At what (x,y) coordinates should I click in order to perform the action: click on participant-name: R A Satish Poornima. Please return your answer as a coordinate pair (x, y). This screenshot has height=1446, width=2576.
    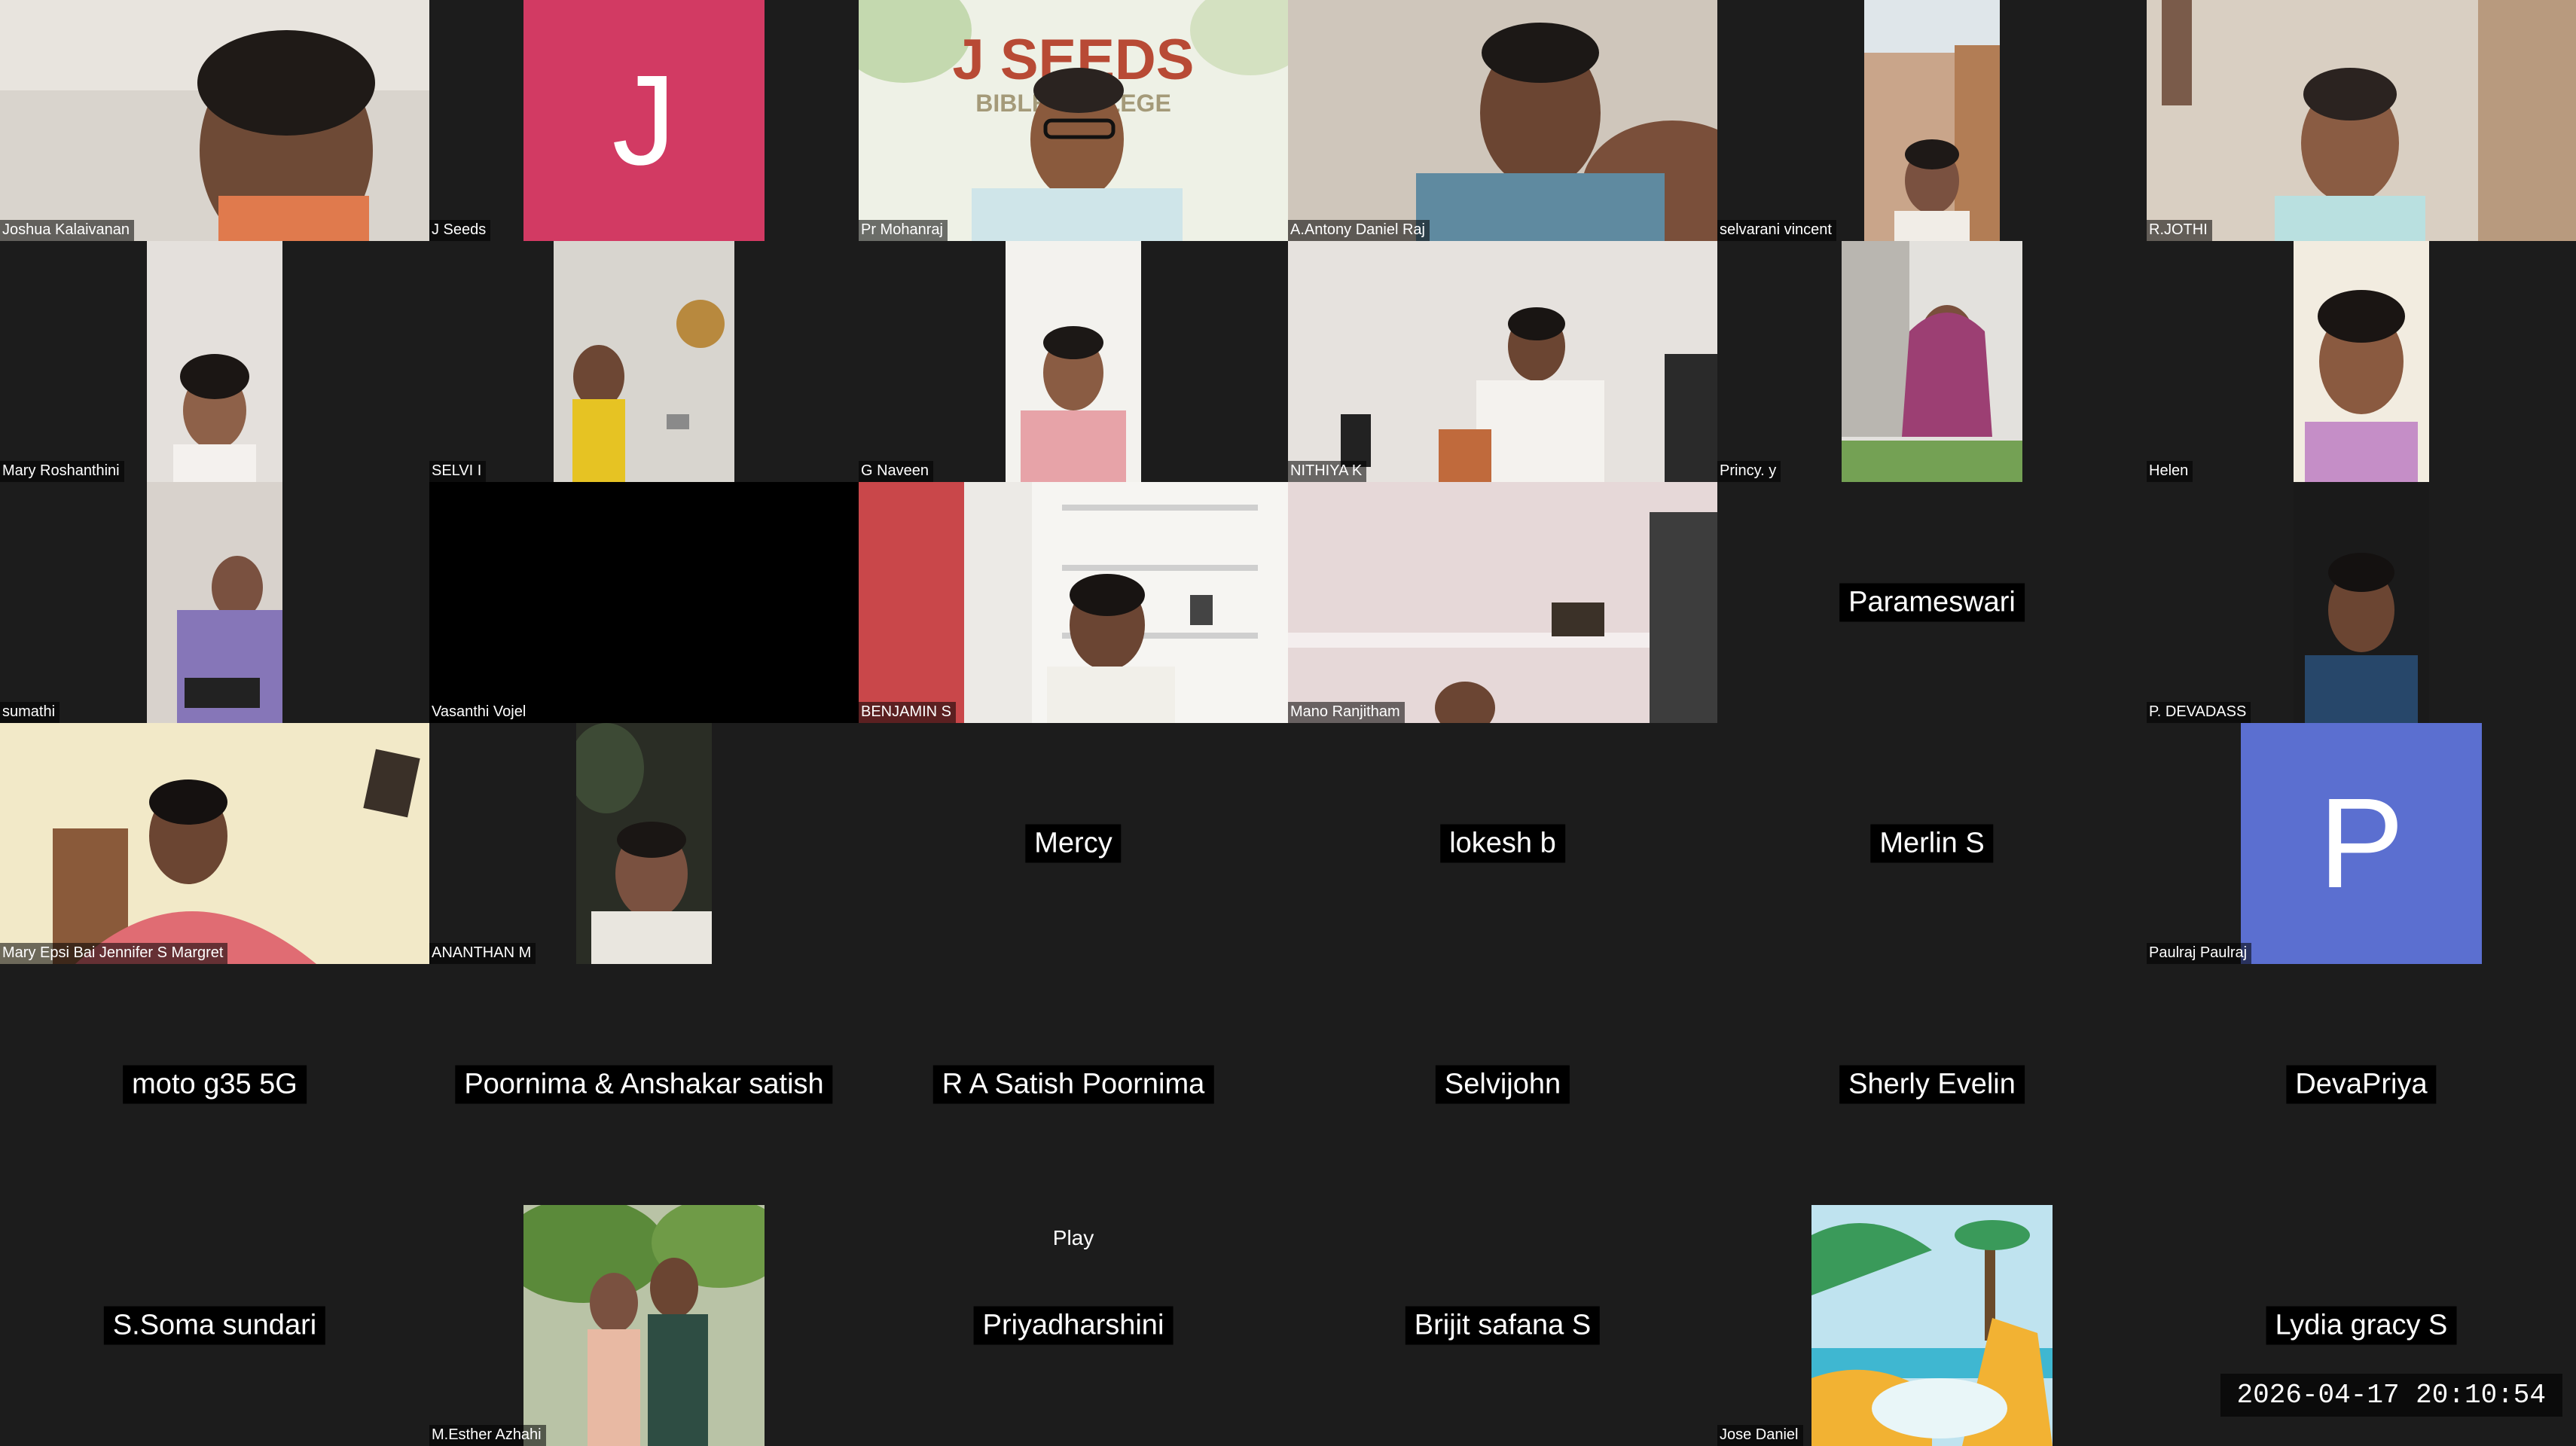
    Looking at the image, I should click on (1073, 1084).